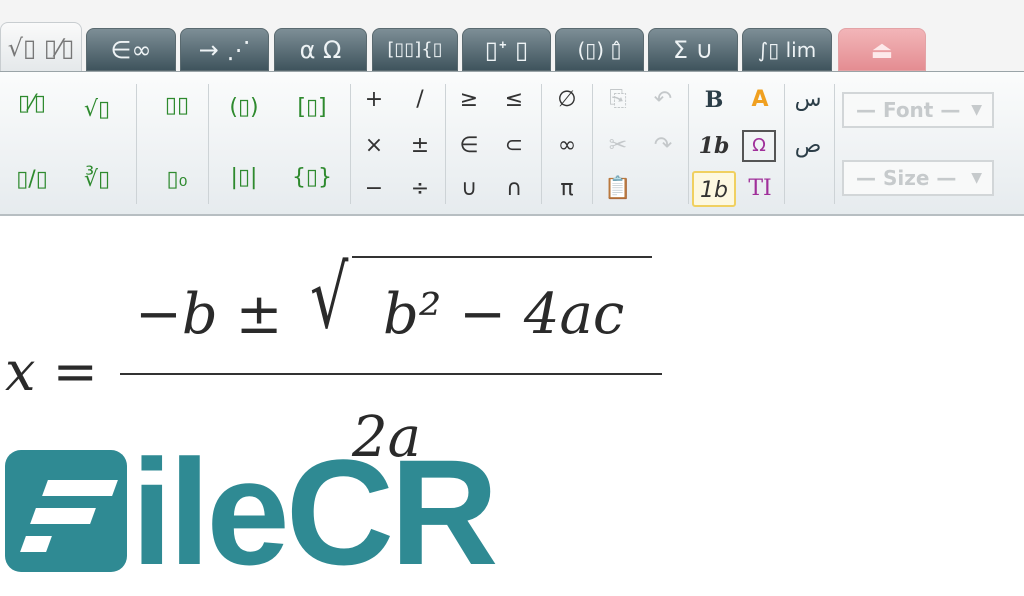 This screenshot has width=1024, height=596. I want to click on font-select-value: — Font —, so click(908, 110).